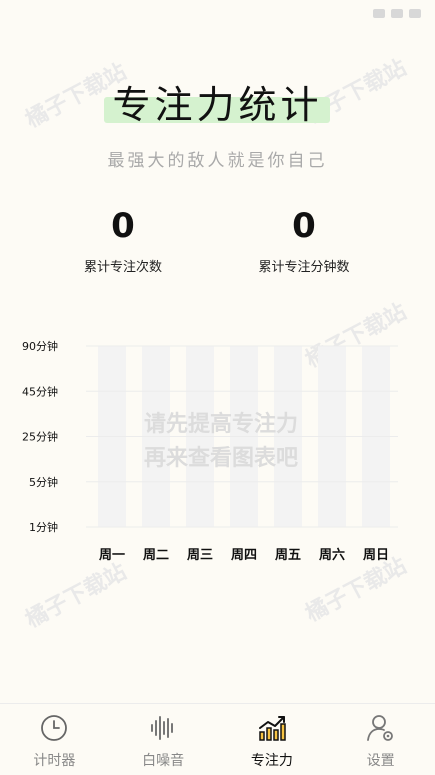 Image resolution: width=435 pixels, height=775 pixels. I want to click on trend-chart-icon, so click(272, 728).